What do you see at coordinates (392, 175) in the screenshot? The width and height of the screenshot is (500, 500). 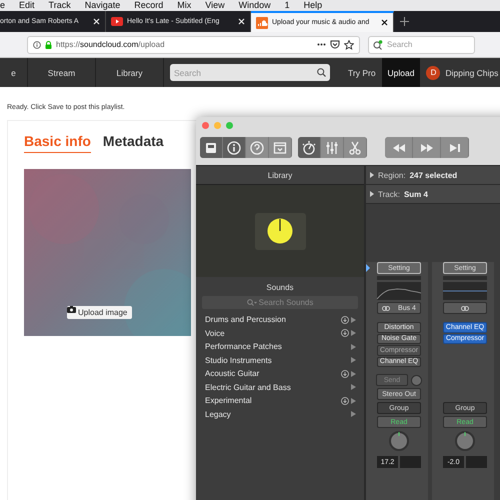 I see `region-label: Region:` at bounding box center [392, 175].